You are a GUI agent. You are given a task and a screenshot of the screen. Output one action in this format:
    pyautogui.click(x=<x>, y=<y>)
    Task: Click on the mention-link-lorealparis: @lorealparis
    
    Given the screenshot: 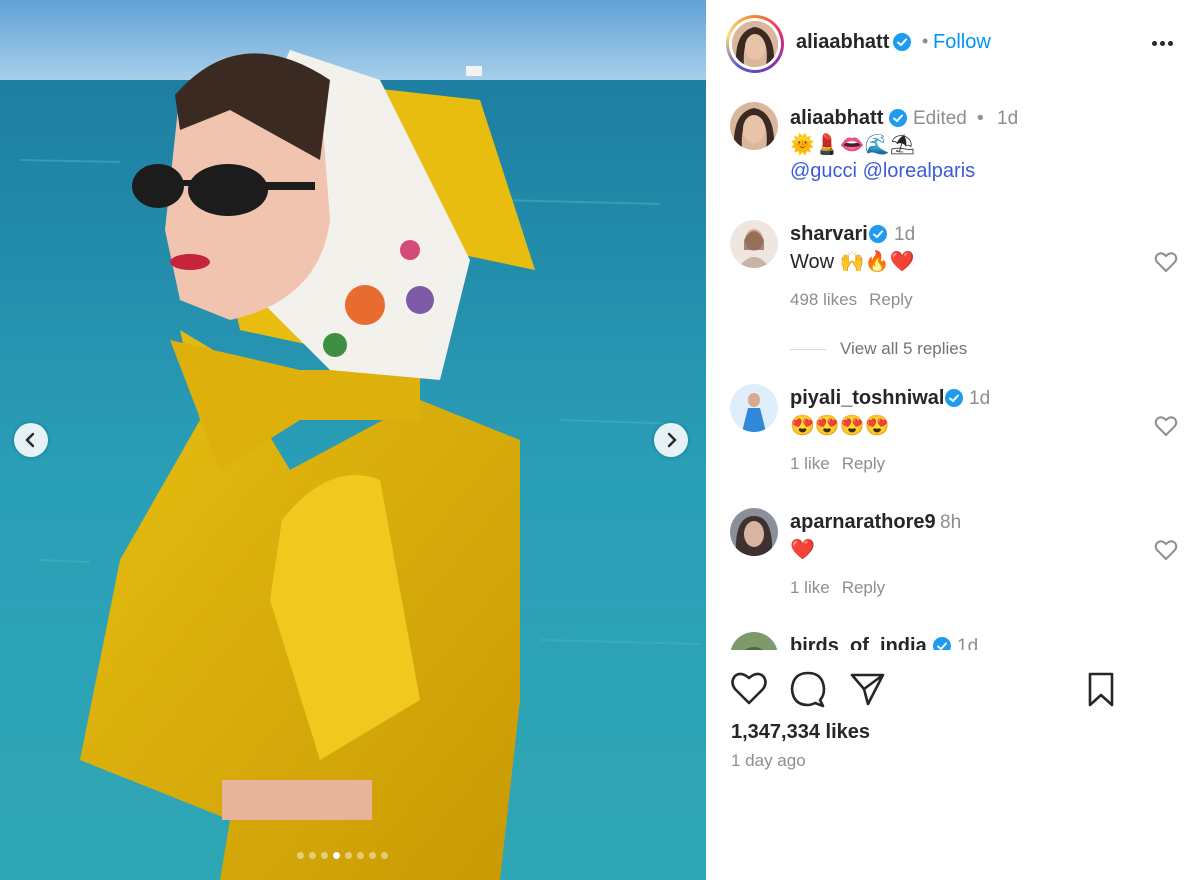 What is the action you would take?
    pyautogui.click(x=919, y=171)
    